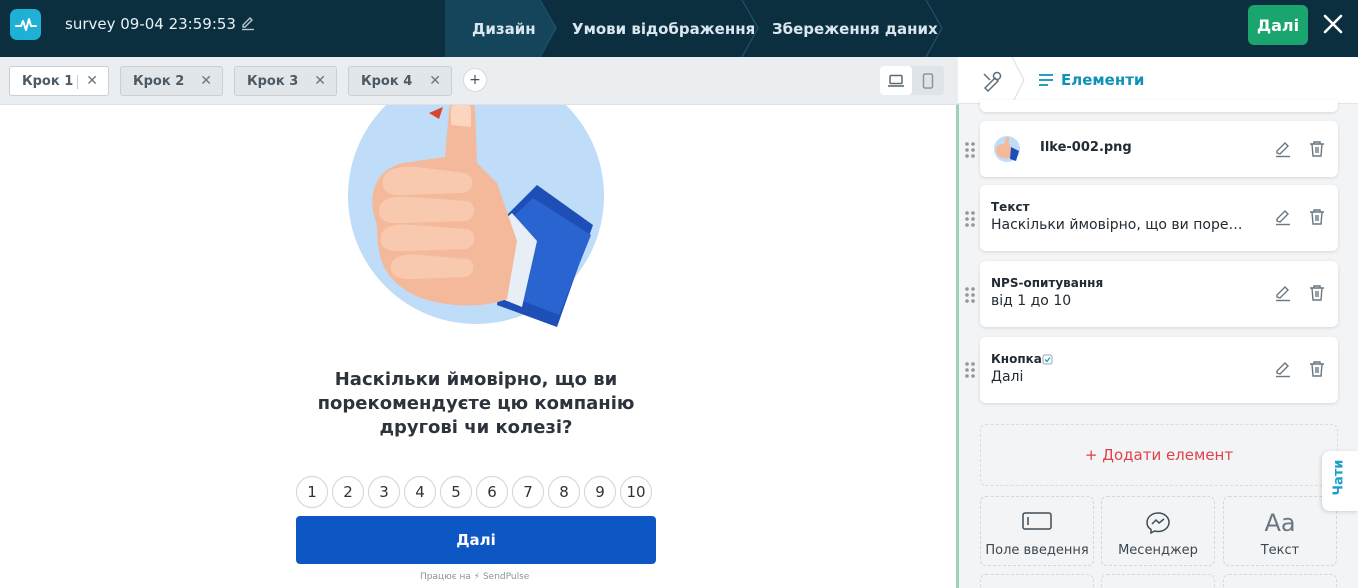  I want to click on step-tab-label: Крок 3, so click(273, 81).